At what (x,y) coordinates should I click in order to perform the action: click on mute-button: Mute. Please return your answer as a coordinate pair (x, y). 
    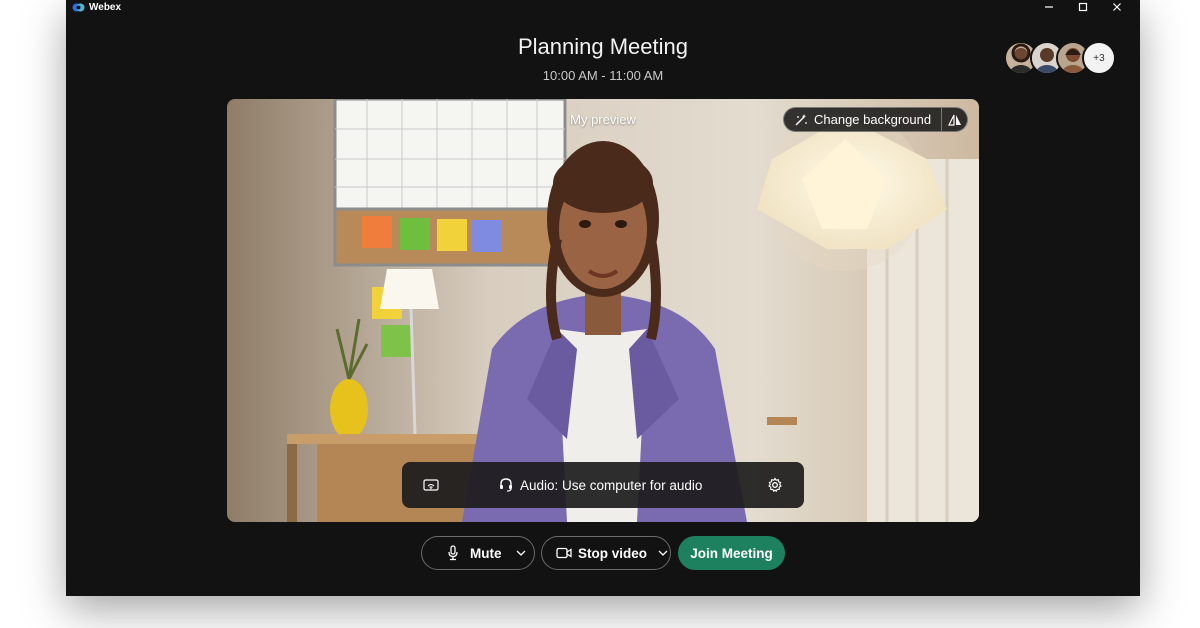
    Looking at the image, I should click on (478, 553).